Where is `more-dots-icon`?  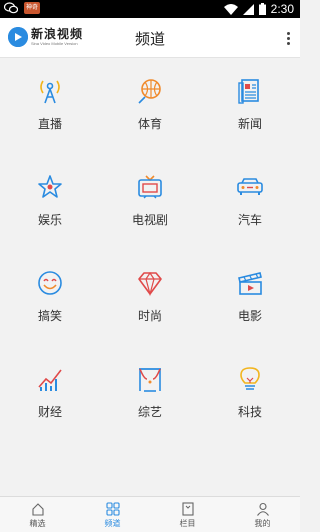 more-dots-icon is located at coordinates (288, 33).